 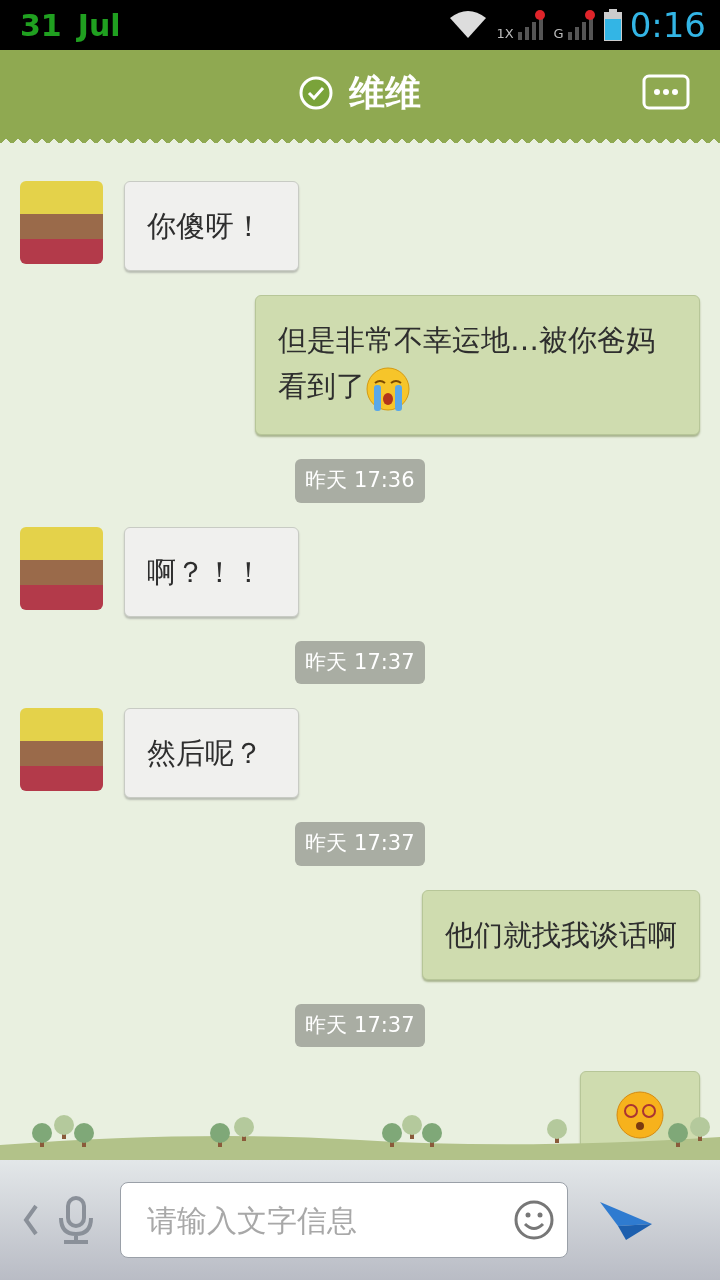 What do you see at coordinates (477, 365) in the screenshot?
I see `message-bubble: 但是非常不幸运地…被你爸妈看到了` at bounding box center [477, 365].